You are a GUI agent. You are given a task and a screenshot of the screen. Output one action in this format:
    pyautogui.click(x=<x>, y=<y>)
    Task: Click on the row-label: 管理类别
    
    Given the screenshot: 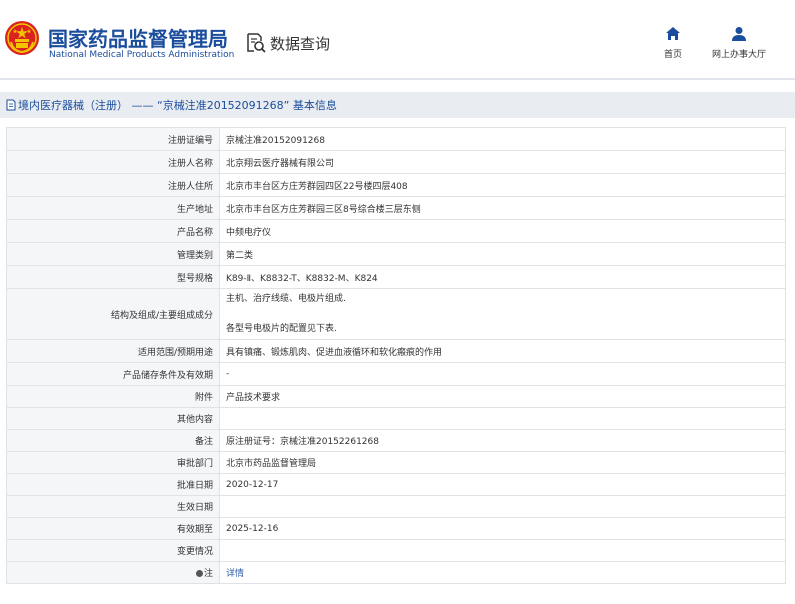 What is the action you would take?
    pyautogui.click(x=113, y=254)
    